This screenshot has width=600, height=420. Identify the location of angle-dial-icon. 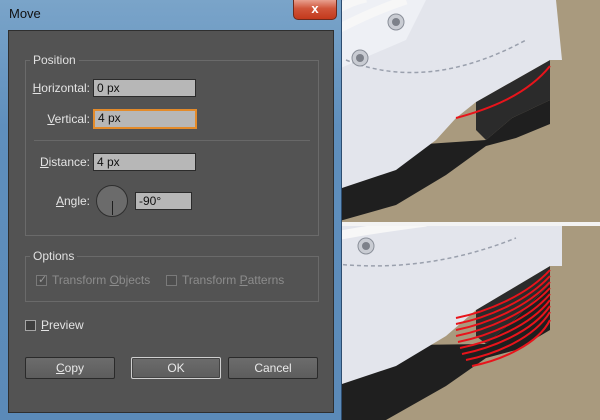
(112, 201).